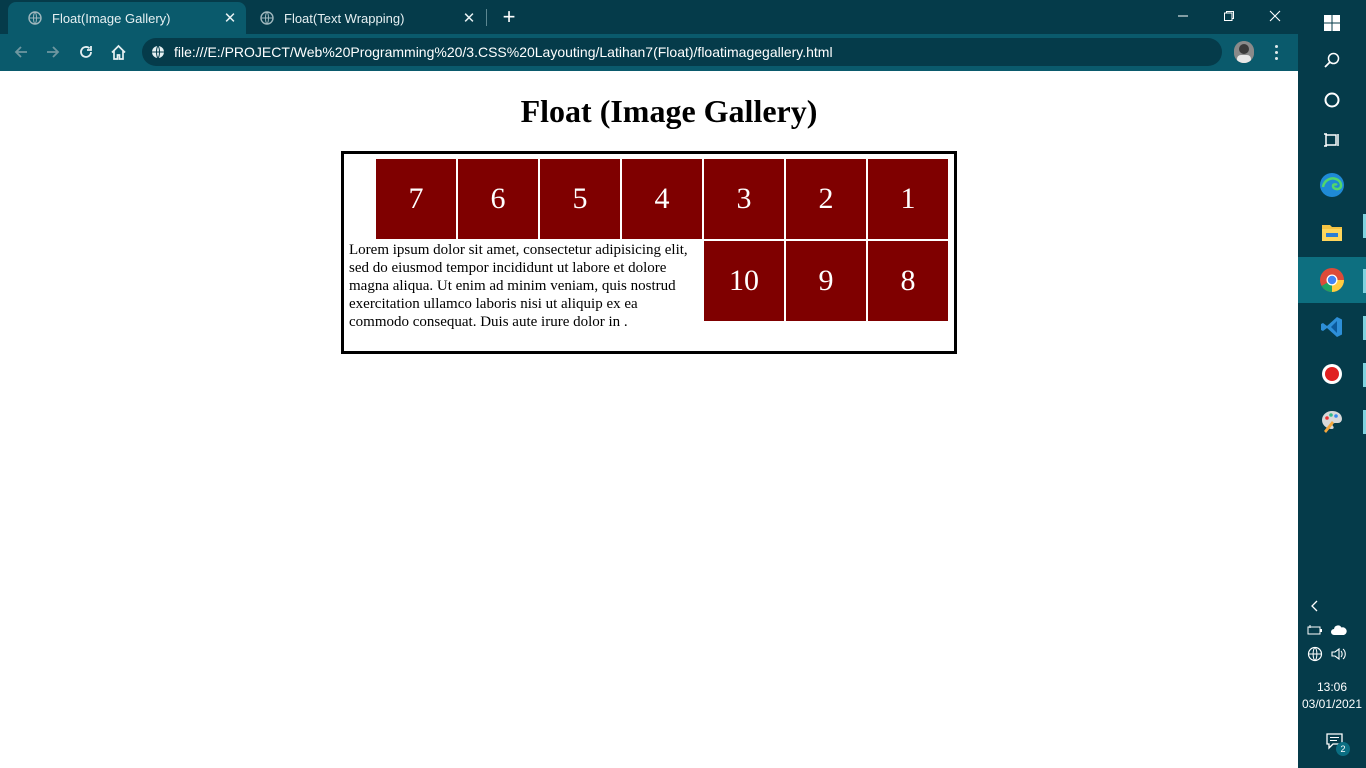  What do you see at coordinates (908, 281) in the screenshot?
I see `gallery-tile: 8` at bounding box center [908, 281].